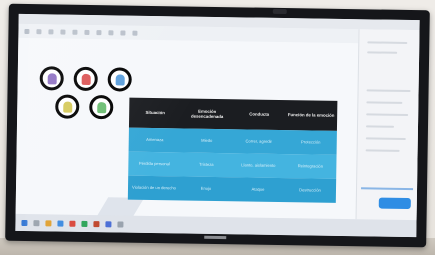 This screenshot has width=435, height=255. What do you see at coordinates (259, 114) in the screenshot?
I see `header-cell: Conducta` at bounding box center [259, 114].